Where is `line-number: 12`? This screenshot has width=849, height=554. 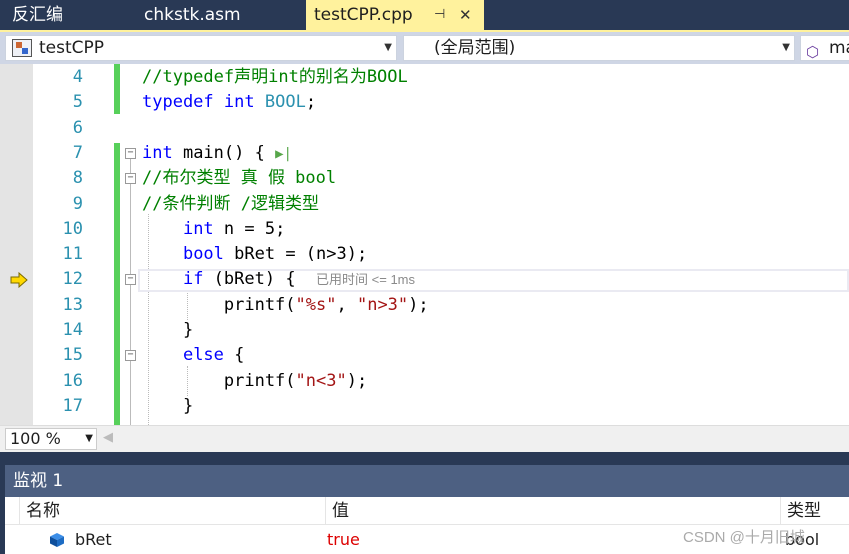 line-number: 12 is located at coordinates (72, 279).